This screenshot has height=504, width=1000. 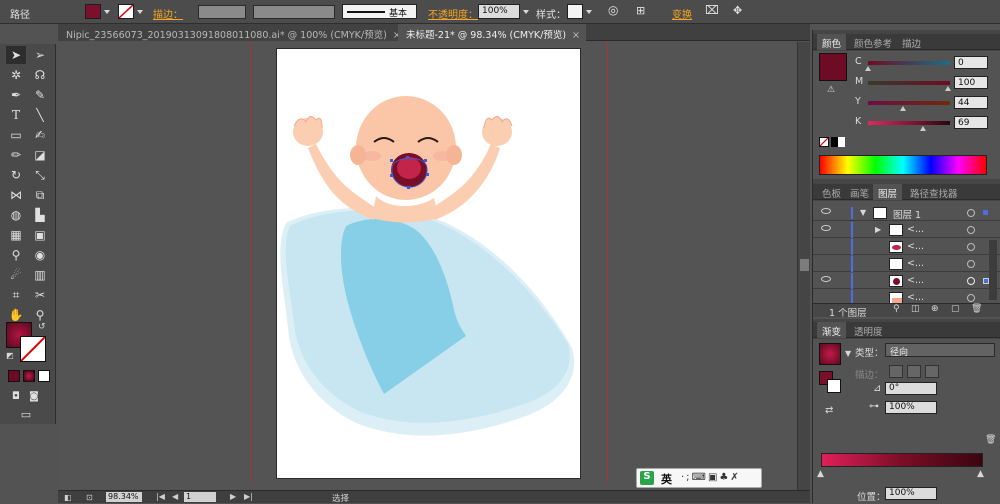 What do you see at coordinates (993, 270) in the screenshot?
I see `layers-scrollbar` at bounding box center [993, 270].